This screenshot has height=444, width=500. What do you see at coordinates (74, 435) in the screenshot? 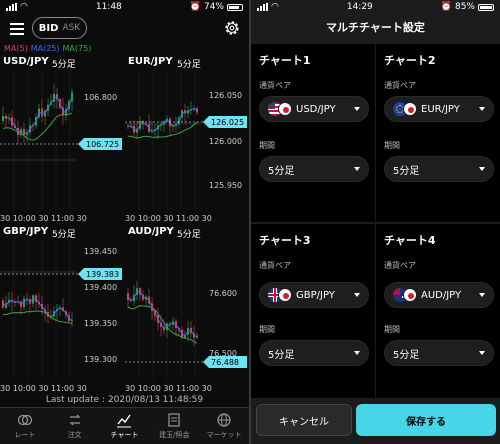
I see `tab-label: 注文` at bounding box center [74, 435].